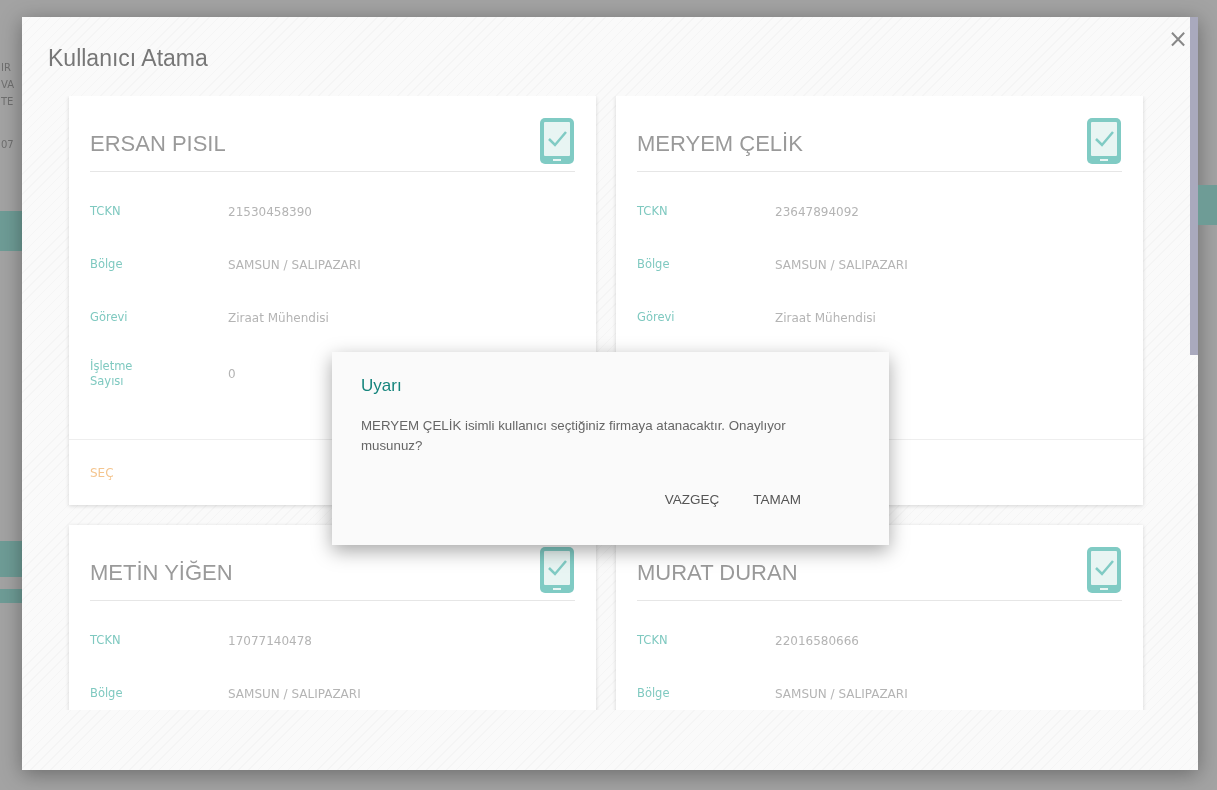 The image size is (1217, 790). Describe the element at coordinates (717, 573) in the screenshot. I see `user-name: MURAT DURAN` at that location.